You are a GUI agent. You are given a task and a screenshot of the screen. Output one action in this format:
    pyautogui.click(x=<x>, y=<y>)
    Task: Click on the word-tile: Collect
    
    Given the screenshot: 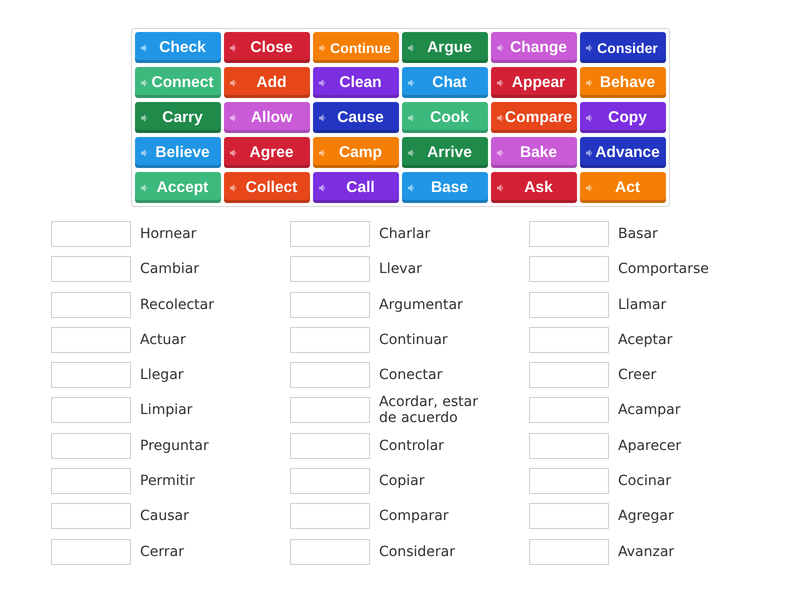 What is the action you would take?
    pyautogui.click(x=267, y=187)
    